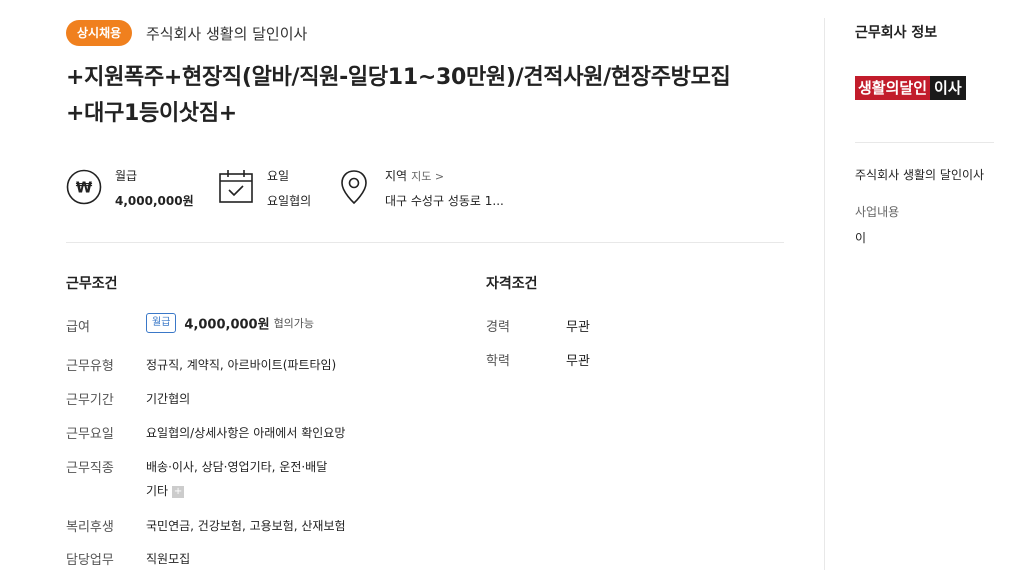 This screenshot has width=1012, height=584. I want to click on summary-divider, so click(425, 242).